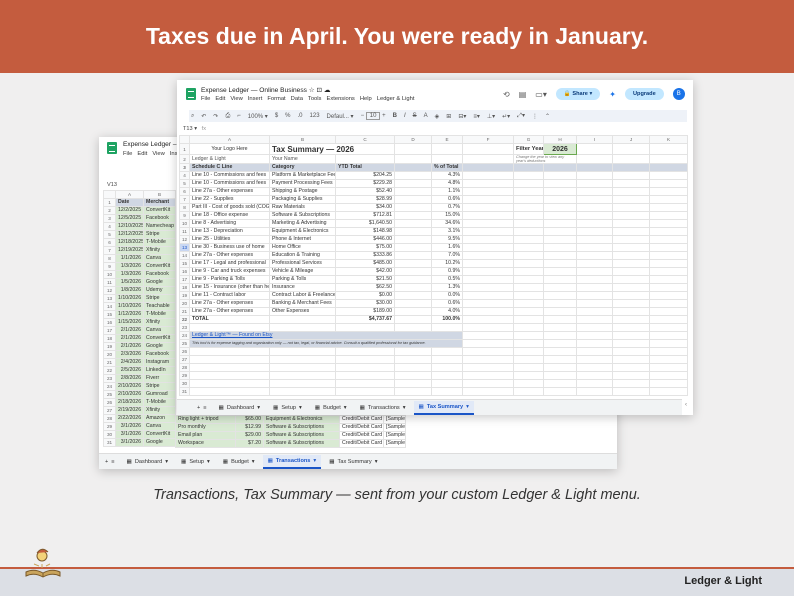 Image resolution: width=794 pixels, height=596 pixels. What do you see at coordinates (249, 443) in the screenshot?
I see `cell: $7.20` at bounding box center [249, 443].